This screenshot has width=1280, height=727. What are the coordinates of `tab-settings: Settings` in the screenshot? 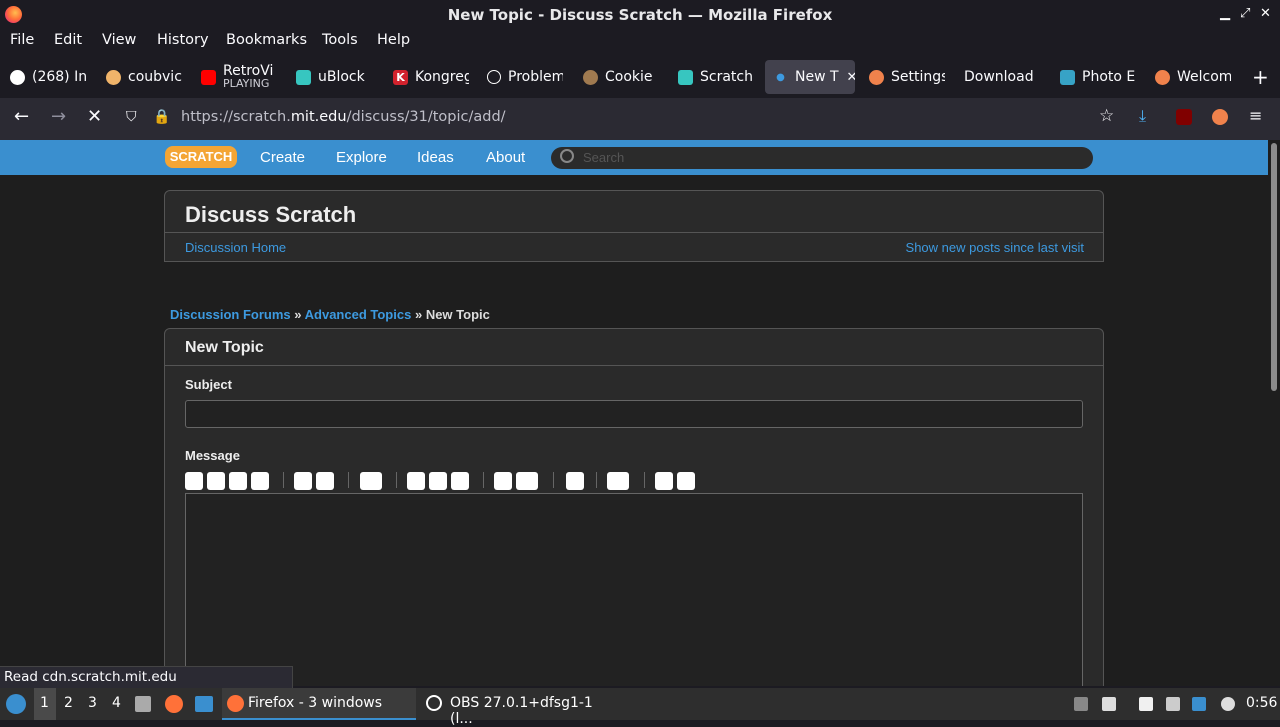 It's located at (907, 77).